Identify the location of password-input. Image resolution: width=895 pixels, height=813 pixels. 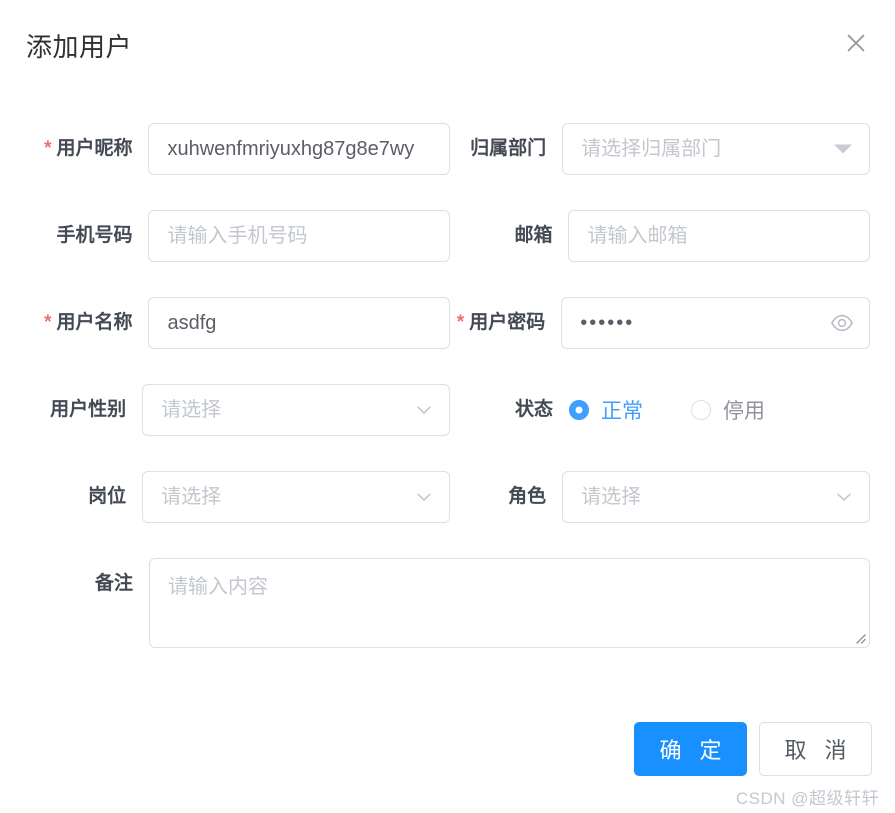
(715, 323).